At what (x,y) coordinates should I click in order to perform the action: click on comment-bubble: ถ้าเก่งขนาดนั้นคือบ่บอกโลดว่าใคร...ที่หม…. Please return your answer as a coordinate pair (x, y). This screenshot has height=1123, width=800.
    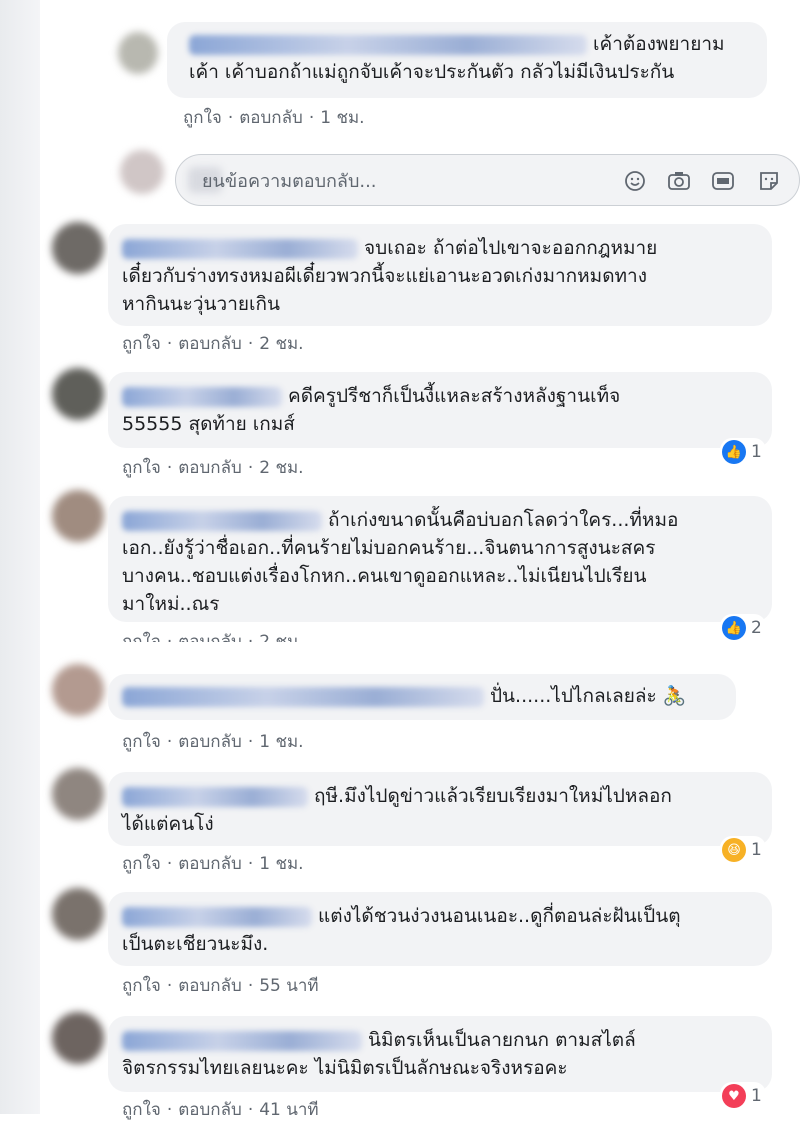
    Looking at the image, I should click on (440, 559).